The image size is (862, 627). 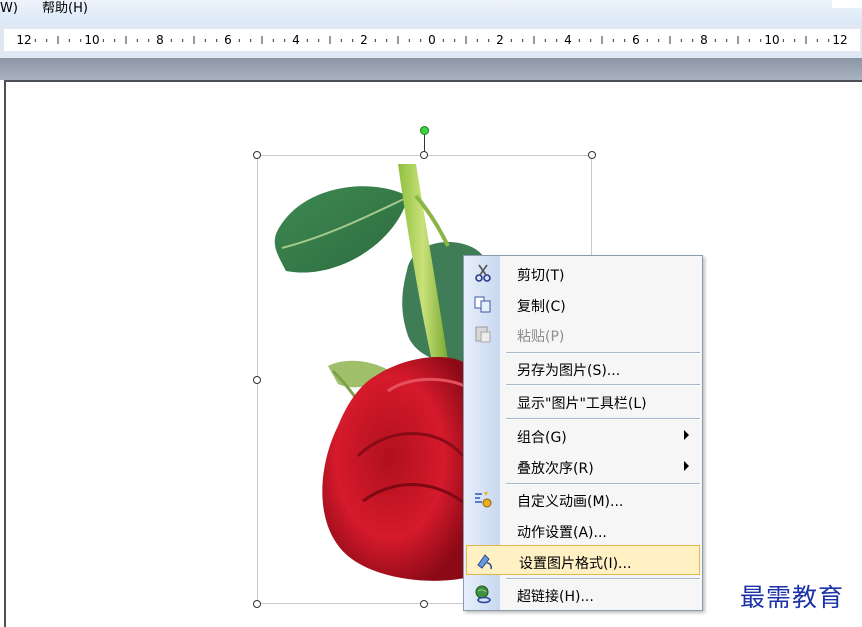 I want to click on format-picture-icon, so click(x=484, y=562).